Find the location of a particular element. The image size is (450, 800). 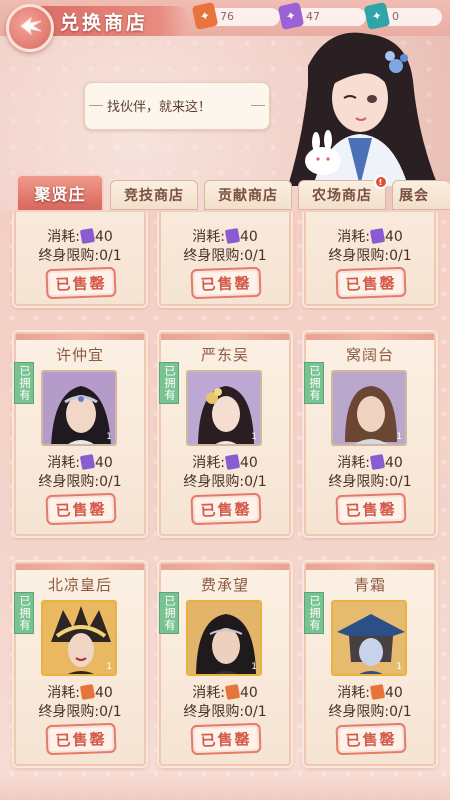

shop-tabs: 聚贤庄 竞技商店 贡献商店 农场商店 ! 展会 is located at coordinates (225, 192).